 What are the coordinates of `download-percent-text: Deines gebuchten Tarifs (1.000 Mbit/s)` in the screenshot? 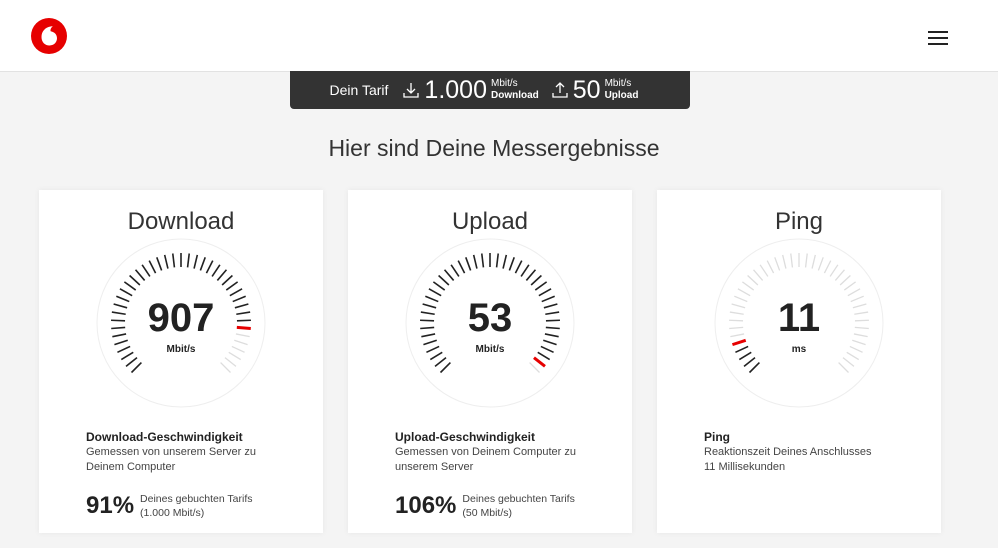 It's located at (196, 506).